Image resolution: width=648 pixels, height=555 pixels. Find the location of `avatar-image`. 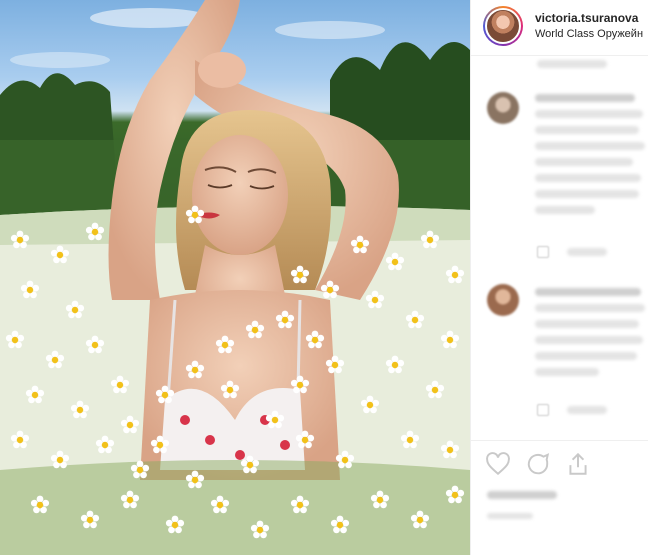

avatar-image is located at coordinates (503, 26).